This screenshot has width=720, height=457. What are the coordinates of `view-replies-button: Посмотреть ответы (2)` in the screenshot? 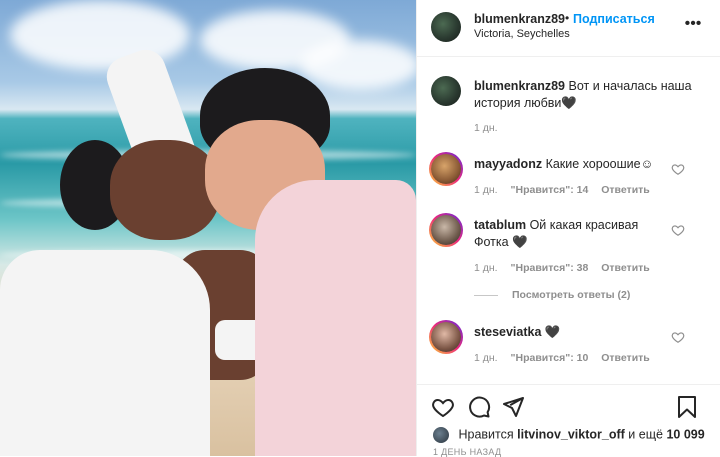 It's located at (552, 295).